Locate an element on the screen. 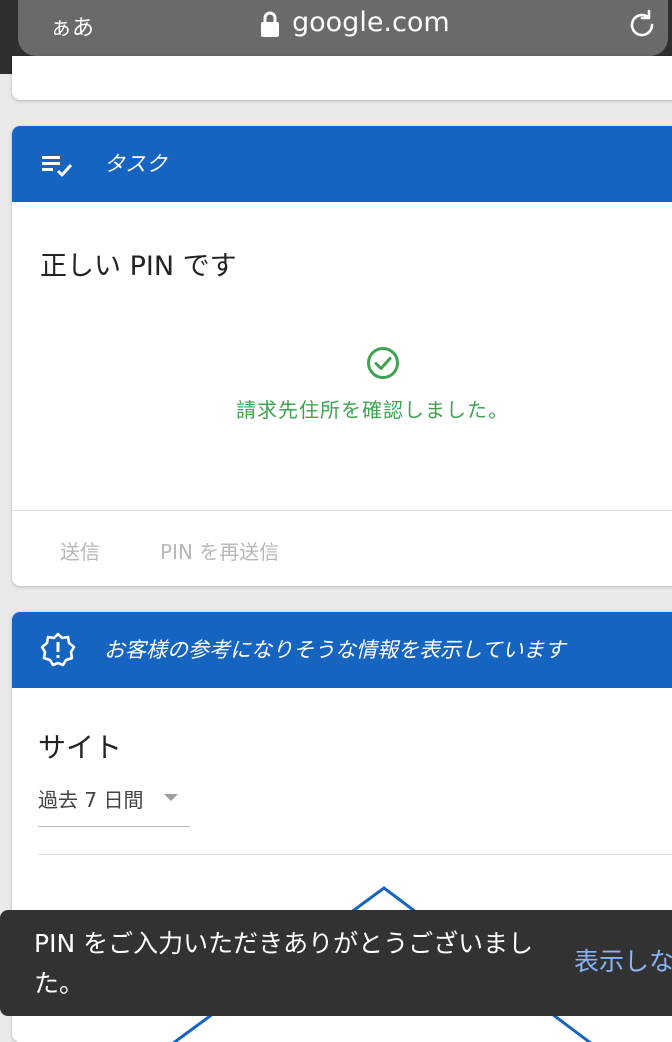 This screenshot has height=1042, width=672. task-list-icon is located at coordinates (57, 166).